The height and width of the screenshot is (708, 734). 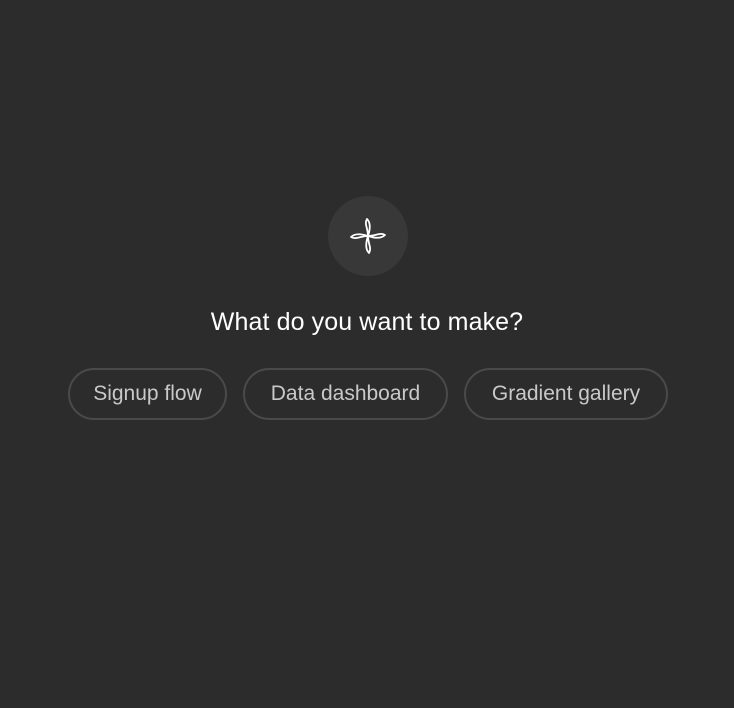 I want to click on suggestion-chip-data-dashboard: Data dashboard, so click(x=345, y=394).